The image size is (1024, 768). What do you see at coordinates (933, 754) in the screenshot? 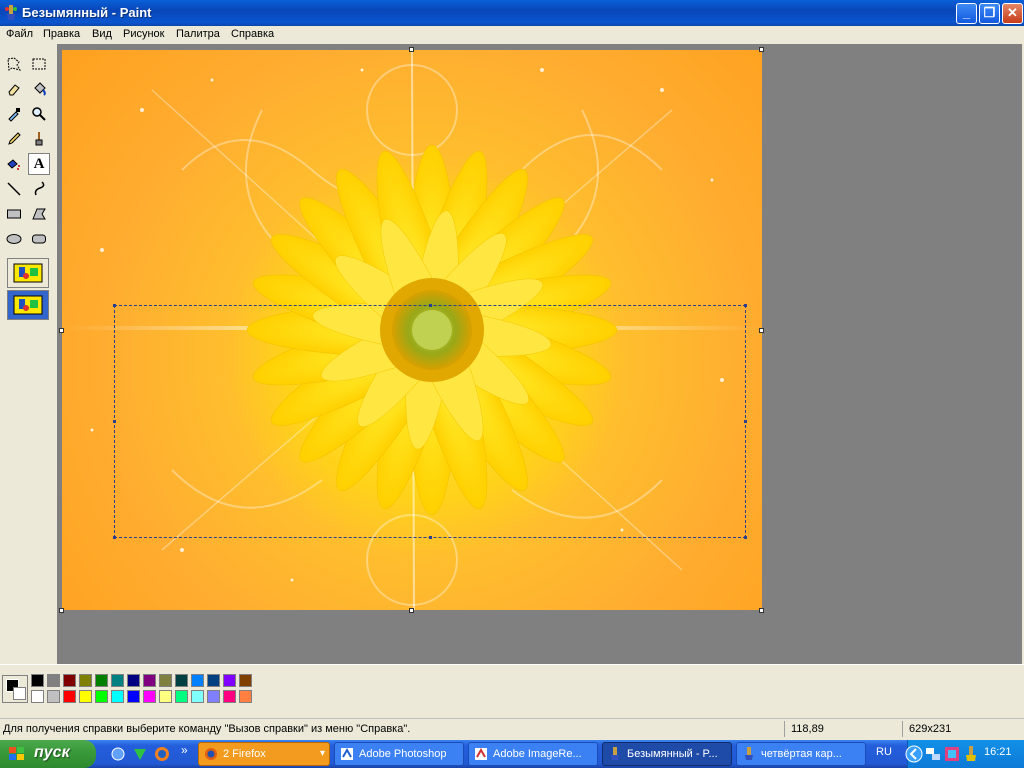
I see `network-icon` at bounding box center [933, 754].